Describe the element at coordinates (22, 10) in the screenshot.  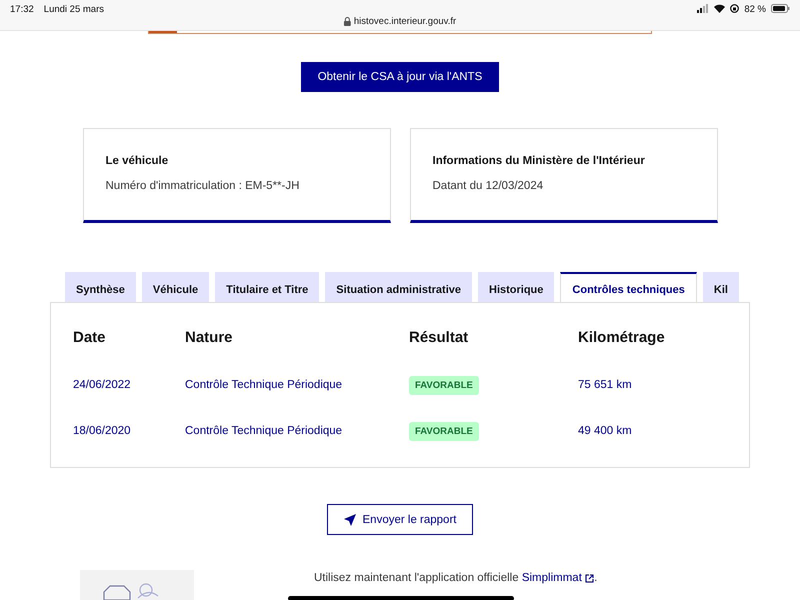
I see `clock: 17:32` at that location.